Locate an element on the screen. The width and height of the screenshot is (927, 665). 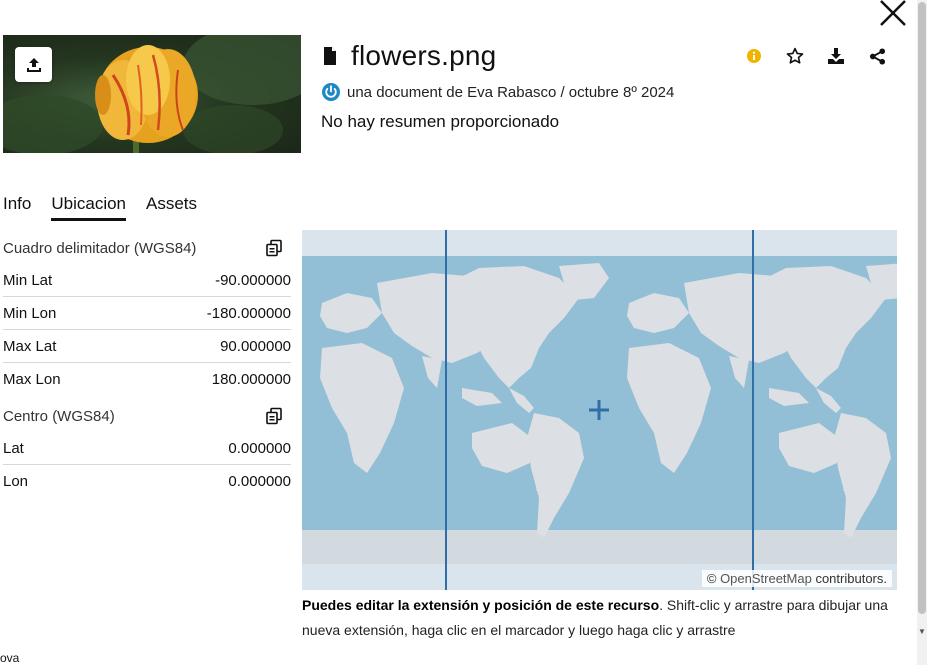
close-icon is located at coordinates (893, 13).